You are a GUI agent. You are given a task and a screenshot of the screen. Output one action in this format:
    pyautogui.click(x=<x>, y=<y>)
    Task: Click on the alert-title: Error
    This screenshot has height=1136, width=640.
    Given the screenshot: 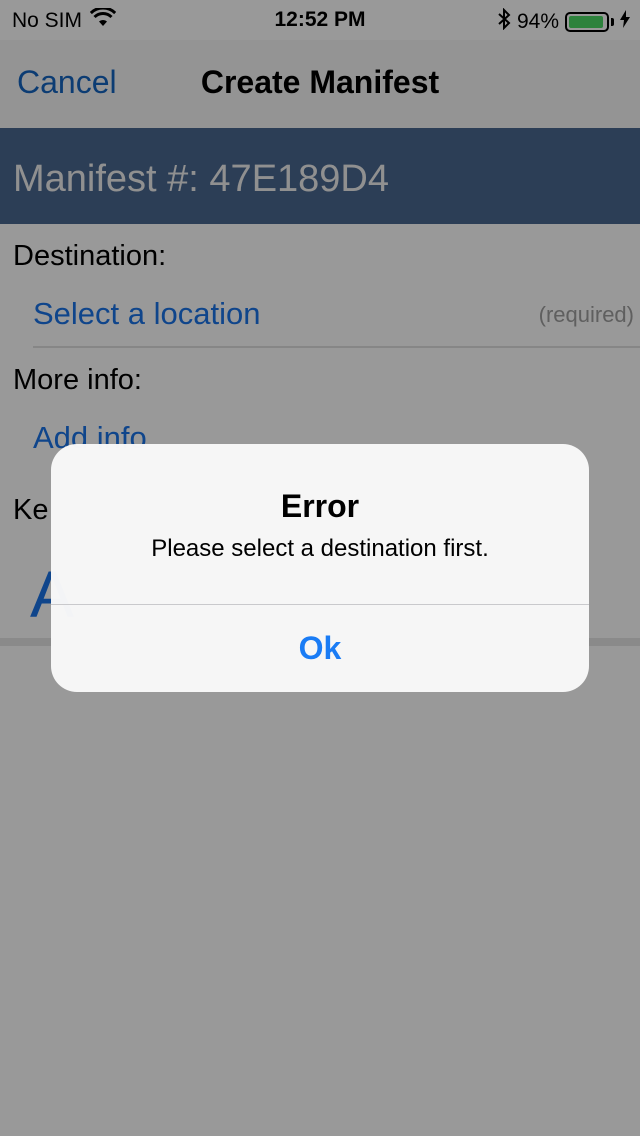 What is the action you would take?
    pyautogui.click(x=320, y=506)
    